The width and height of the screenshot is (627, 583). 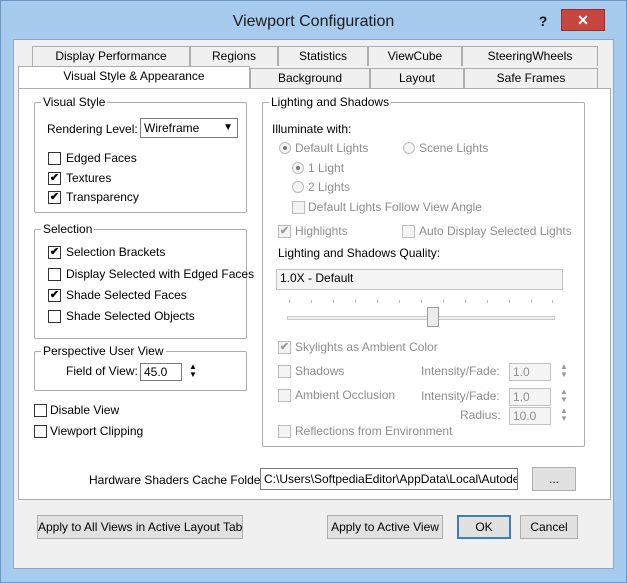 What do you see at coordinates (40, 431) in the screenshot?
I see `viewport-clipping-checkbox` at bounding box center [40, 431].